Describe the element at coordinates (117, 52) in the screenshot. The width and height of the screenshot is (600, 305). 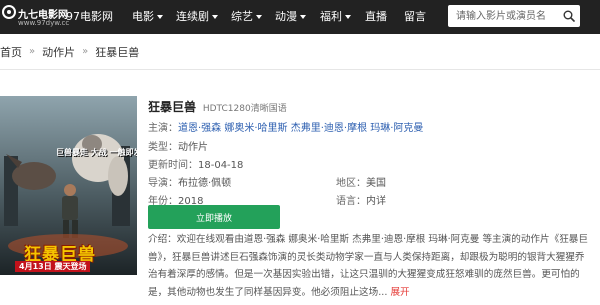
I see `breadcrumb-current: 狂暴巨兽` at that location.